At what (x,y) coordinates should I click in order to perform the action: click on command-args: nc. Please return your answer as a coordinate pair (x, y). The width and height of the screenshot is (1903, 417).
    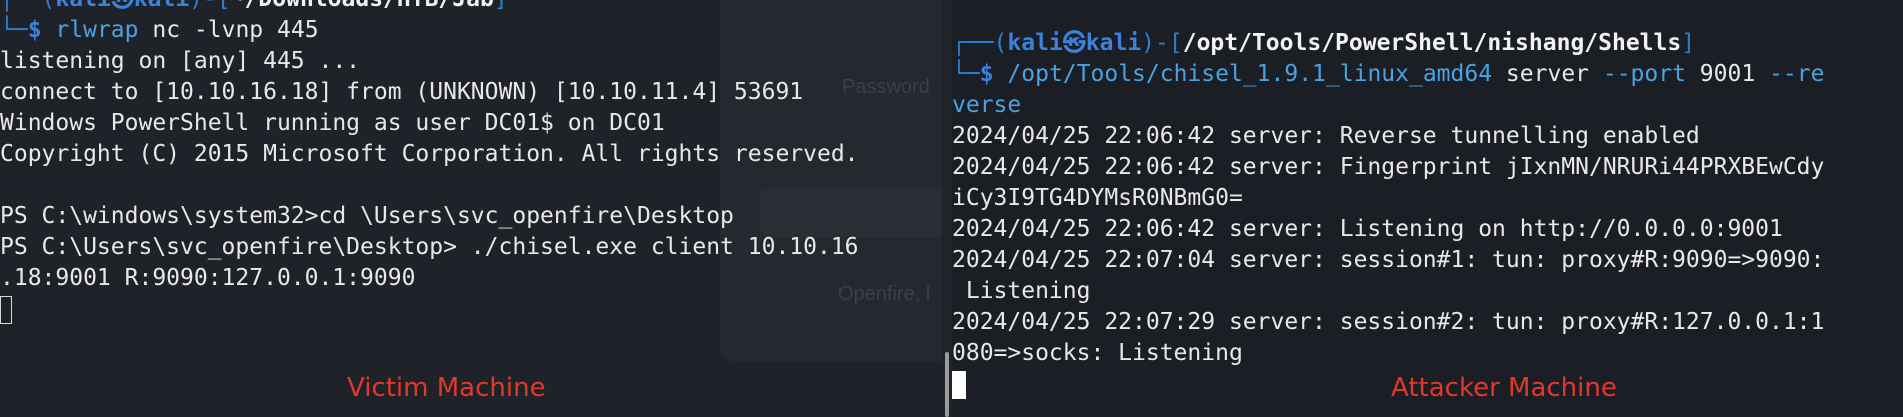
    Looking at the image, I should click on (166, 30).